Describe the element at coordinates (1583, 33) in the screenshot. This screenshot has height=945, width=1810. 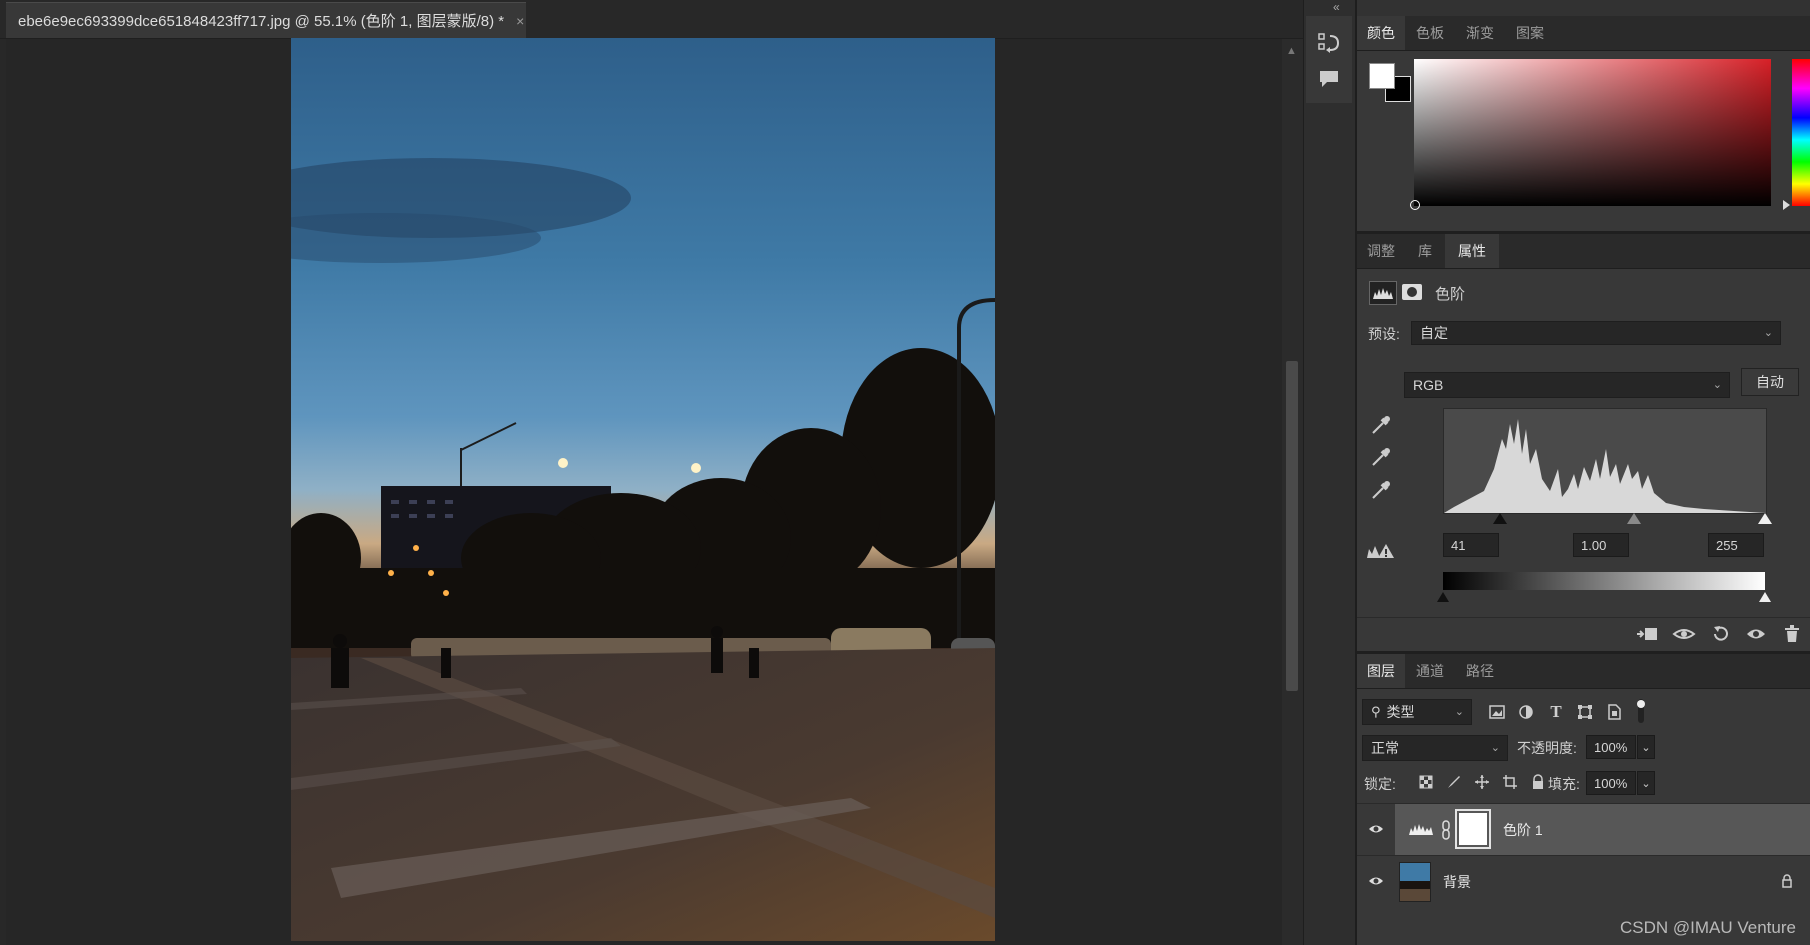
I see `color-panel-tabs: 颜色 色板 渐变 图案` at that location.